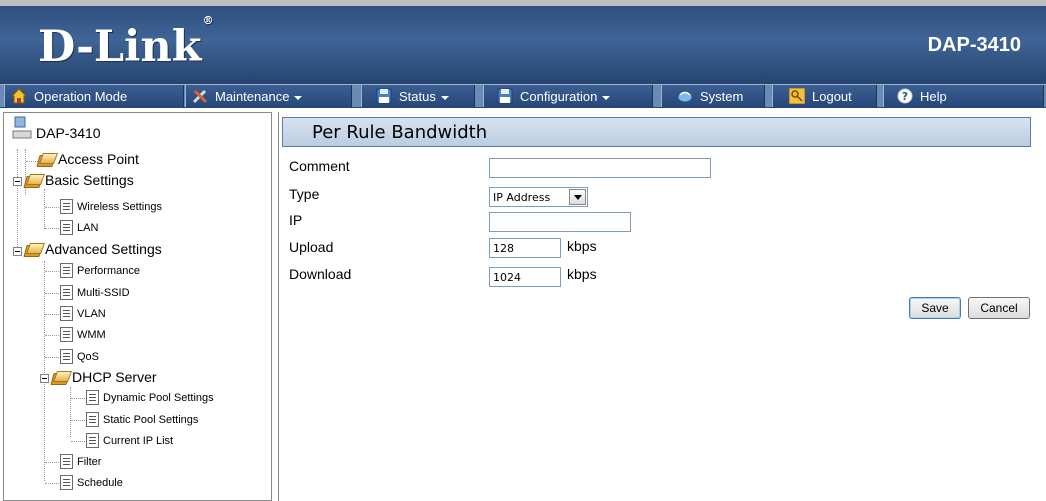  What do you see at coordinates (98, 159) in the screenshot?
I see `tree-label: Access Point` at bounding box center [98, 159].